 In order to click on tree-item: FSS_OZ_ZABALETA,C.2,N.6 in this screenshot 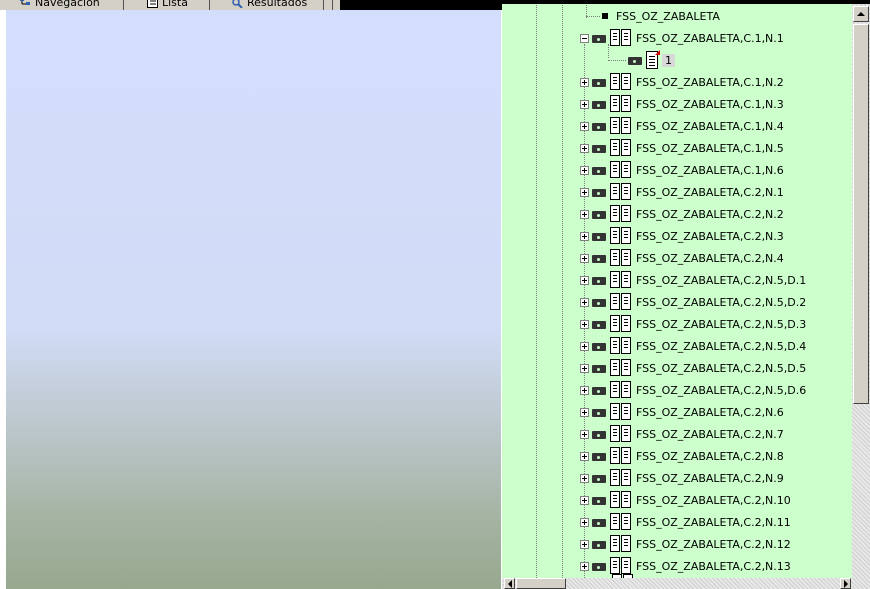, I will do `click(682, 412)`.